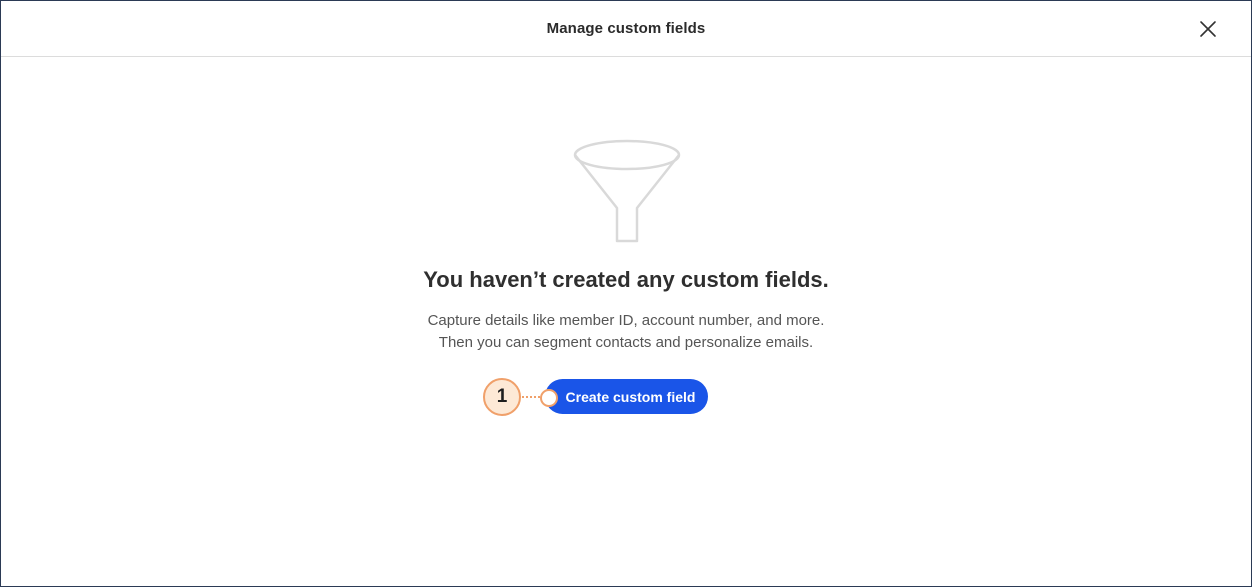 Image resolution: width=1252 pixels, height=587 pixels. Describe the element at coordinates (627, 192) in the screenshot. I see `funnel-icon` at that location.